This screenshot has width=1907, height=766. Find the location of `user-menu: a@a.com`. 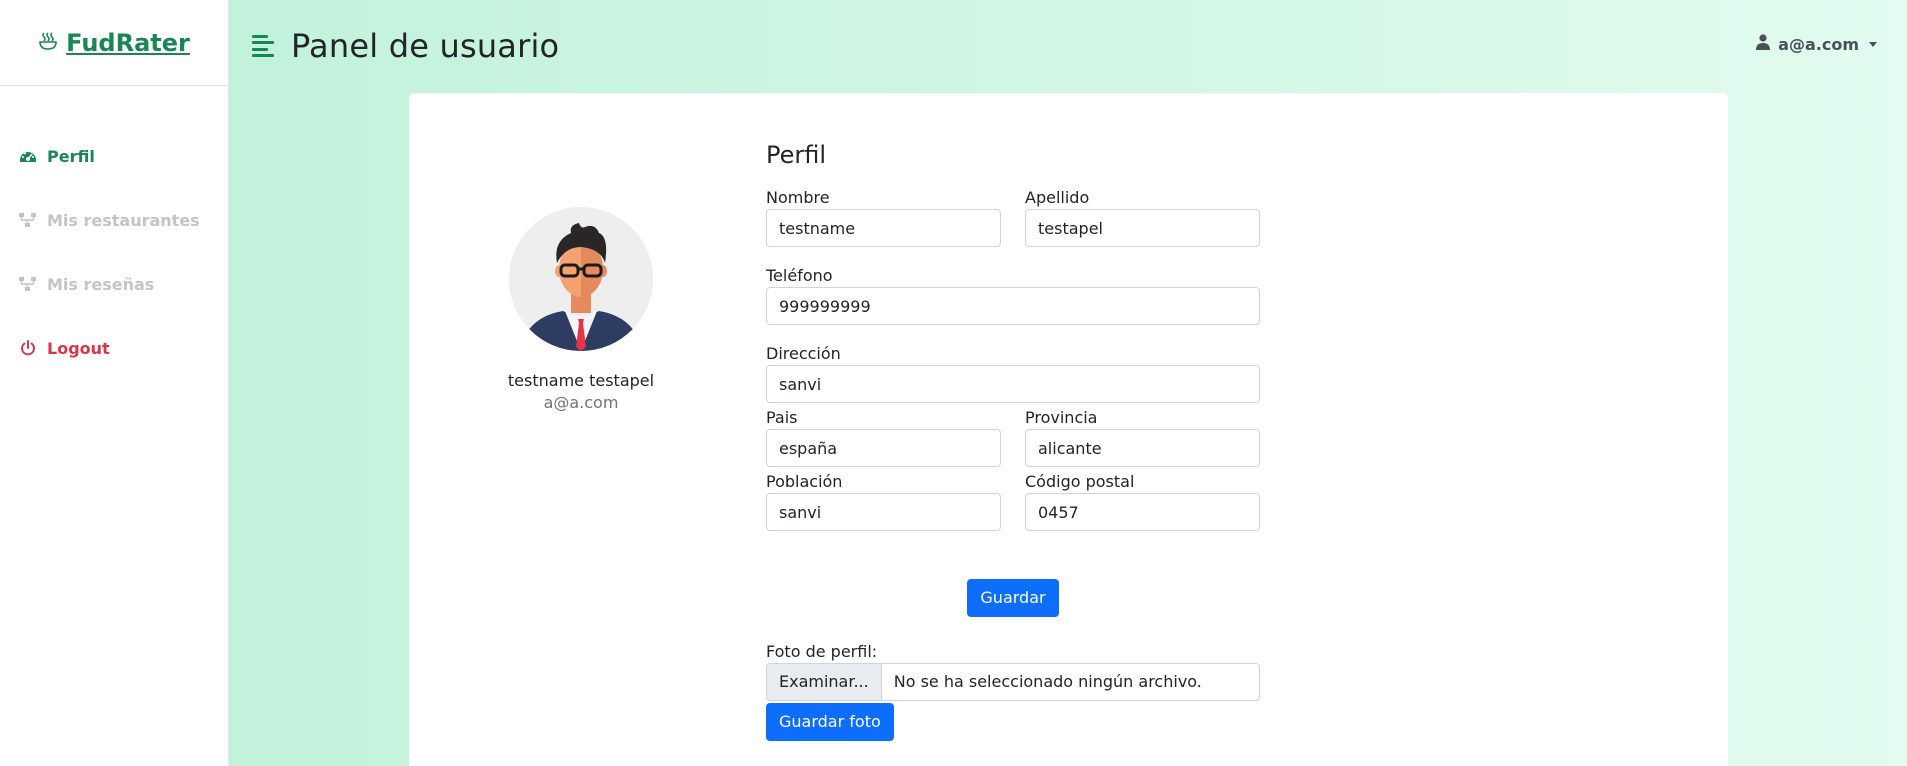

user-menu: a@a.com is located at coordinates (1816, 44).